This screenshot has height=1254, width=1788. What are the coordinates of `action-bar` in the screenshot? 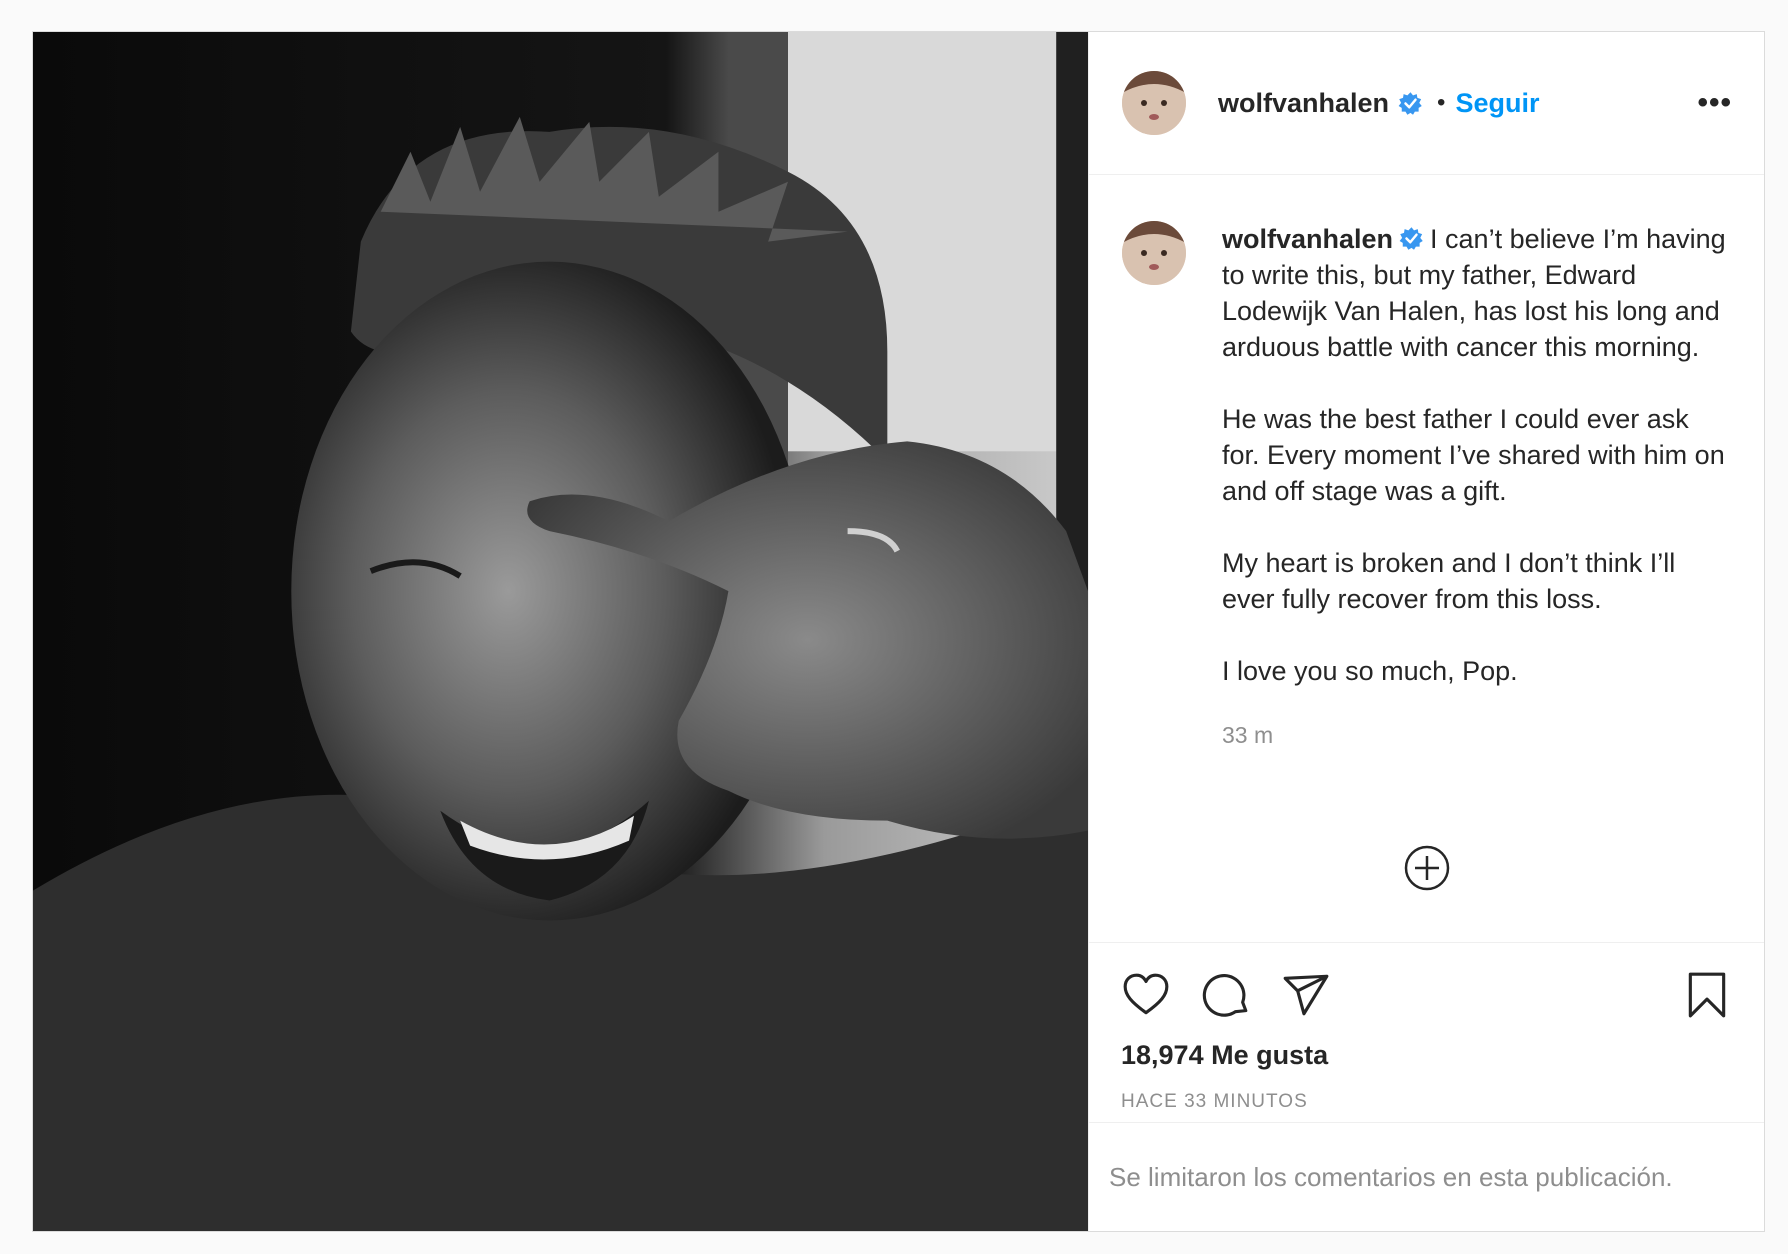 It's located at (1426, 995).